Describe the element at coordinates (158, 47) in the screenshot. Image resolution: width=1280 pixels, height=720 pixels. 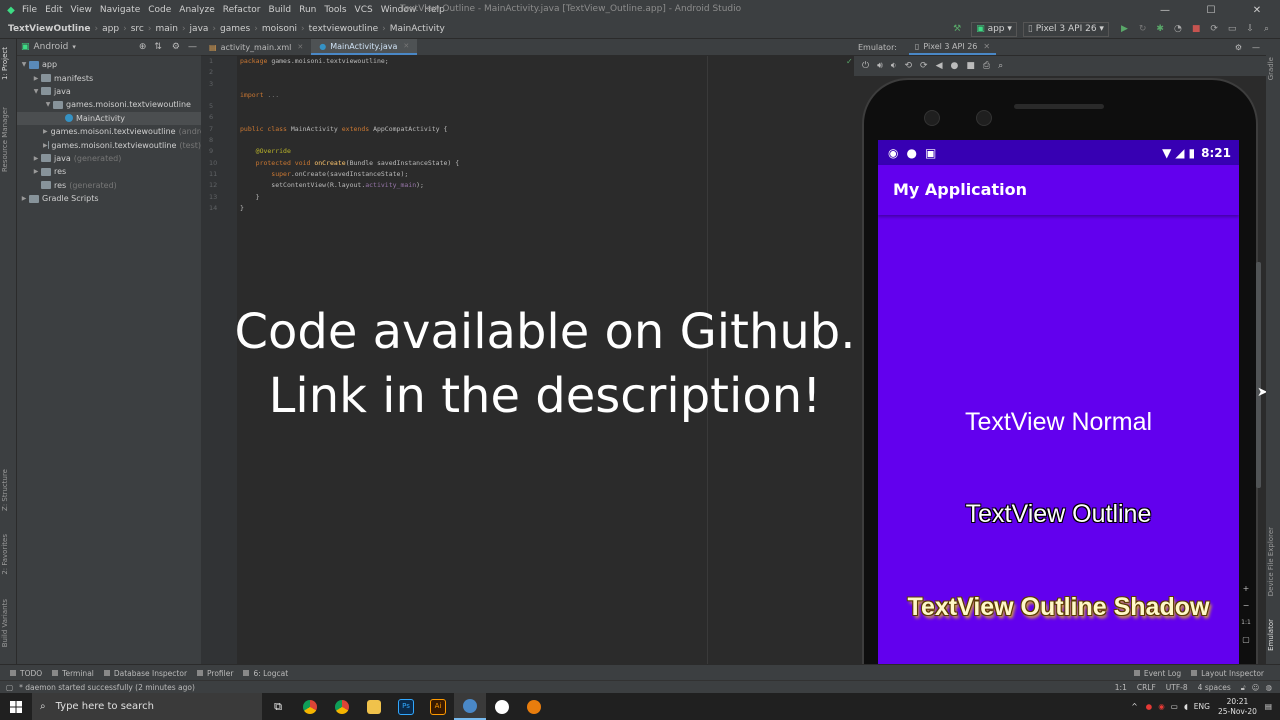
I see `collapse-icon: ⇅` at that location.